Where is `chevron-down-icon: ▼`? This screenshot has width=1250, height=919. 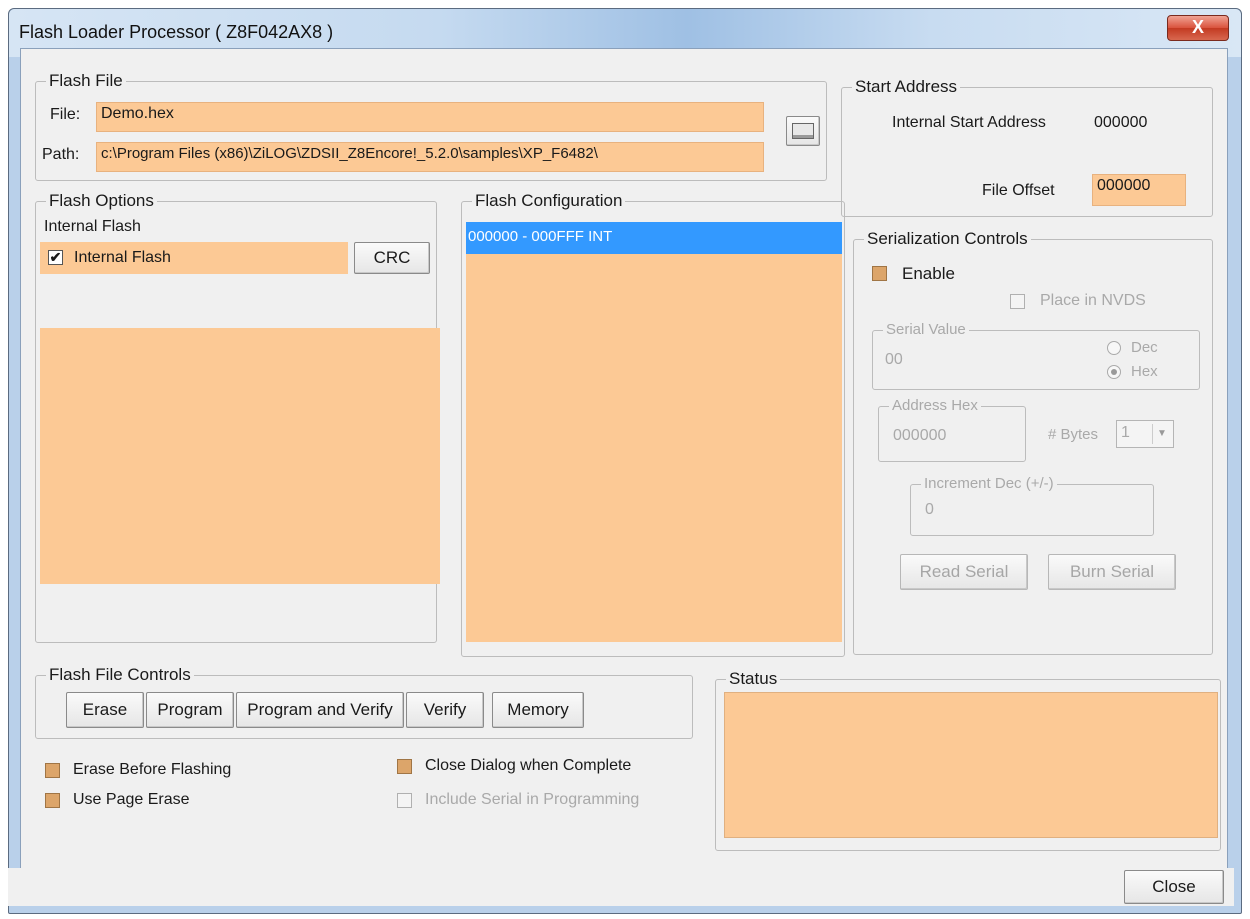 chevron-down-icon: ▼ is located at coordinates (1161, 434).